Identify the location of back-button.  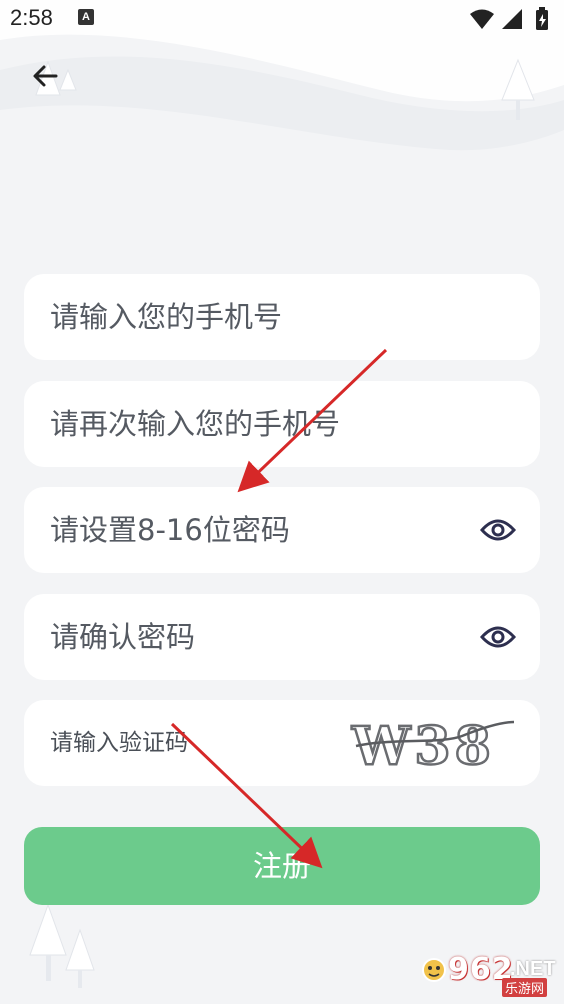
(46, 76).